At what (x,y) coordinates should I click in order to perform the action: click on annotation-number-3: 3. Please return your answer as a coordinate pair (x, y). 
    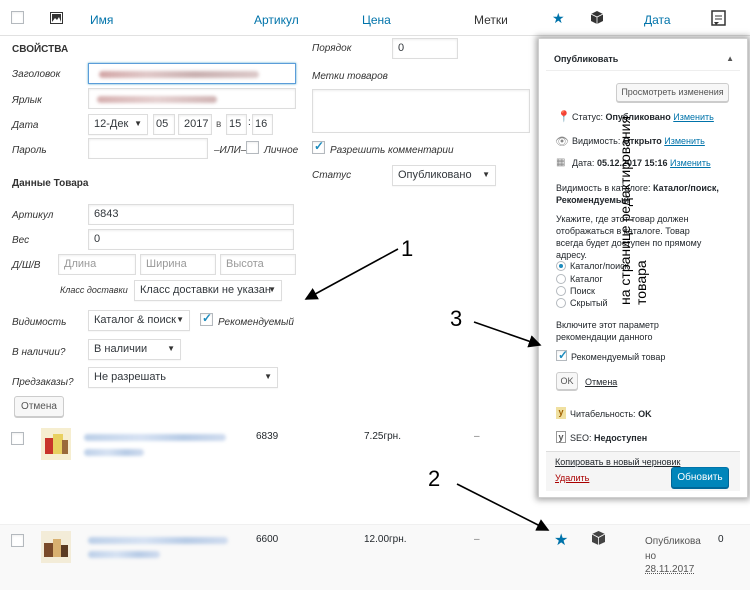
    Looking at the image, I should click on (456, 318).